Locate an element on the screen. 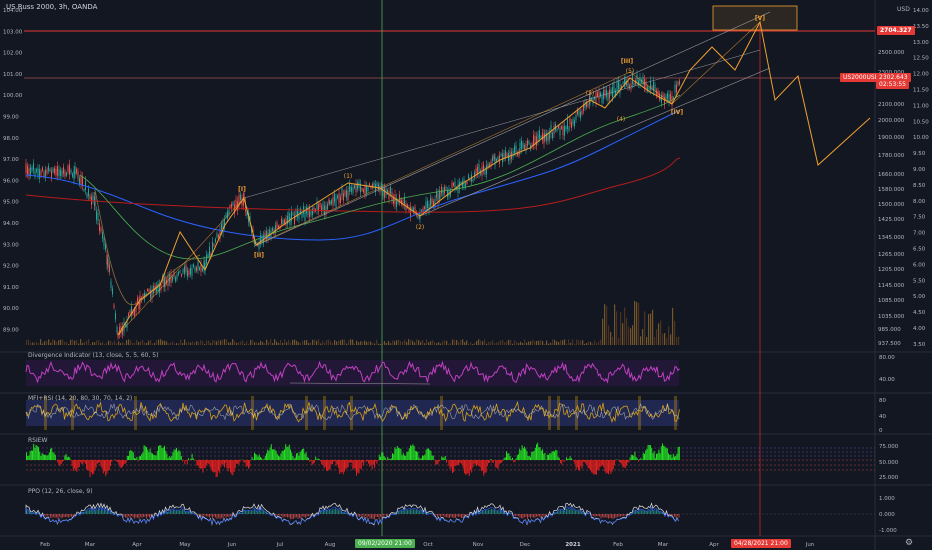 This screenshot has width=932, height=550. chart-title: US Russ 2000, 3h, OANDA is located at coordinates (52, 7).